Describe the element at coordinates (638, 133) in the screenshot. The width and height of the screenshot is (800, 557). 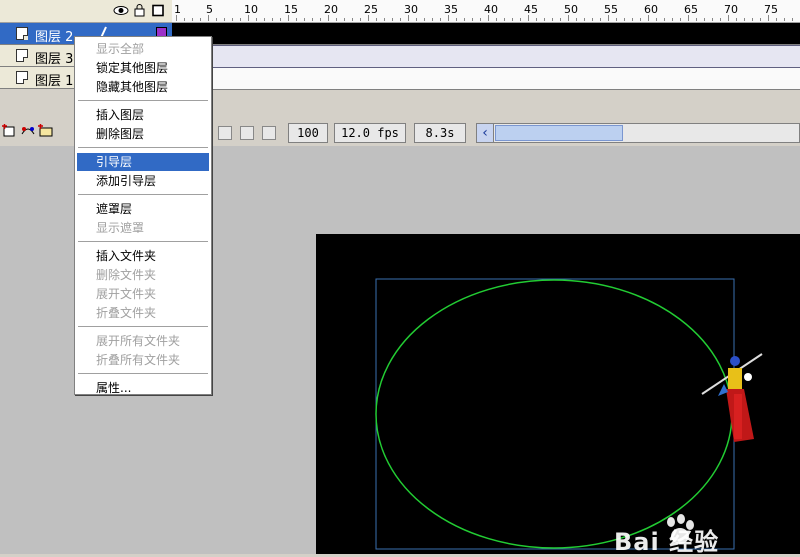
I see `timeline-scrollbar: ‹` at that location.